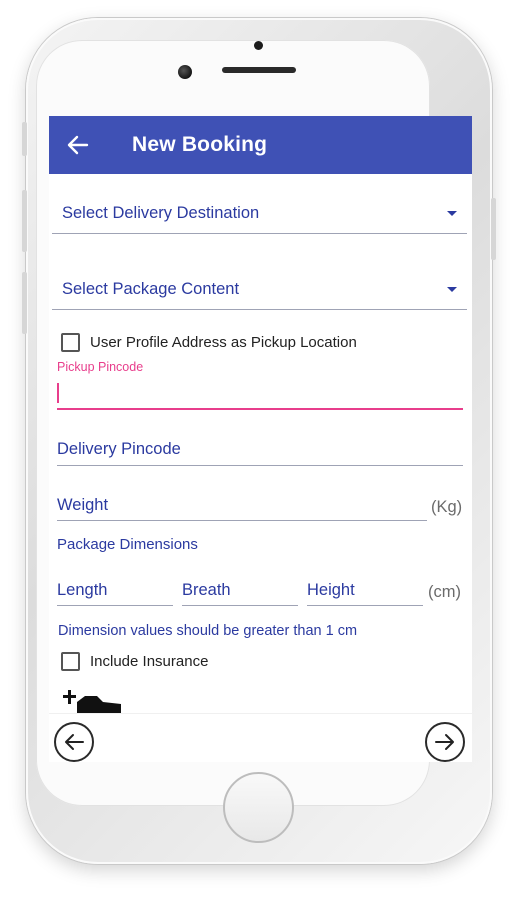 The width and height of the screenshot is (518, 900). What do you see at coordinates (447, 507) in the screenshot?
I see `weight-unit: (Kg)` at bounding box center [447, 507].